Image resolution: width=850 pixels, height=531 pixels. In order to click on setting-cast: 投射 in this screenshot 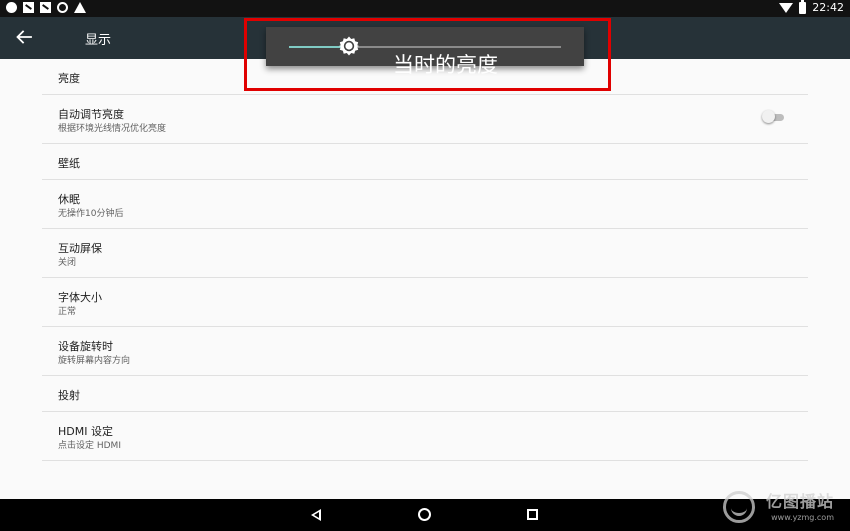, I will do `click(425, 394)`.